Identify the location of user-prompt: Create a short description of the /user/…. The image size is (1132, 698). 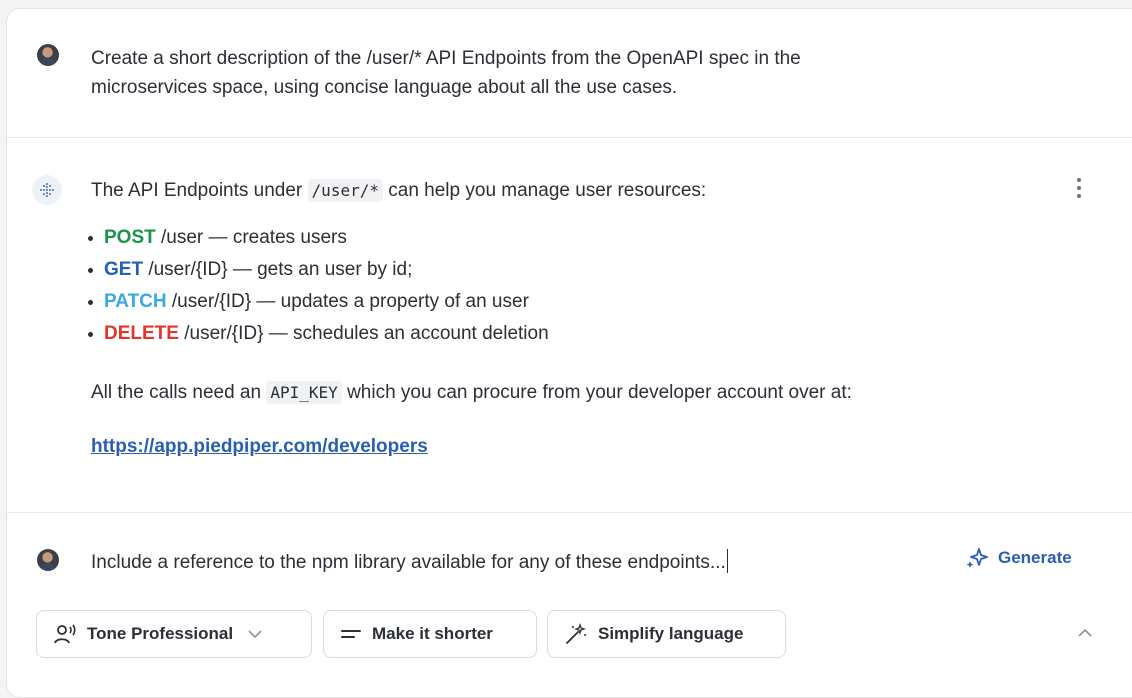
(551, 73).